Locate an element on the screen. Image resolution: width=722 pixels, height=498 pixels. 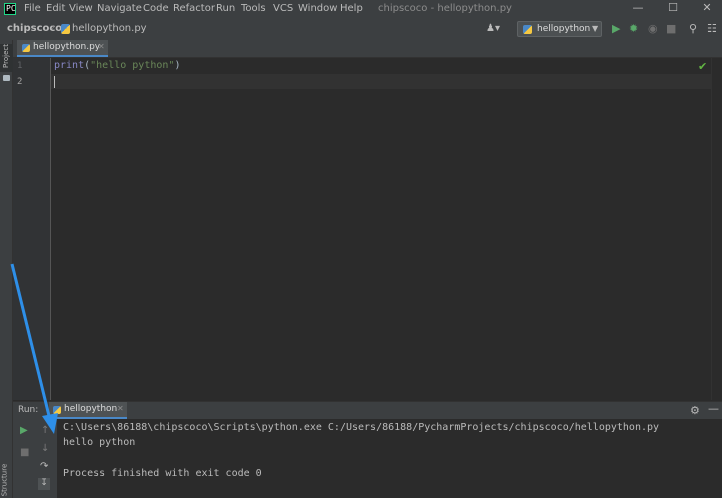
soft-wrap-icon: ↷ is located at coordinates (44, 466).